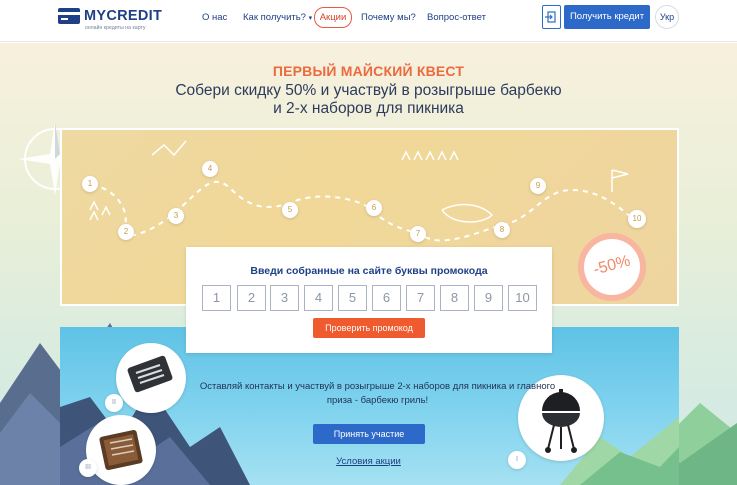  I want to click on promo-code-box-9: 9, so click(488, 298).